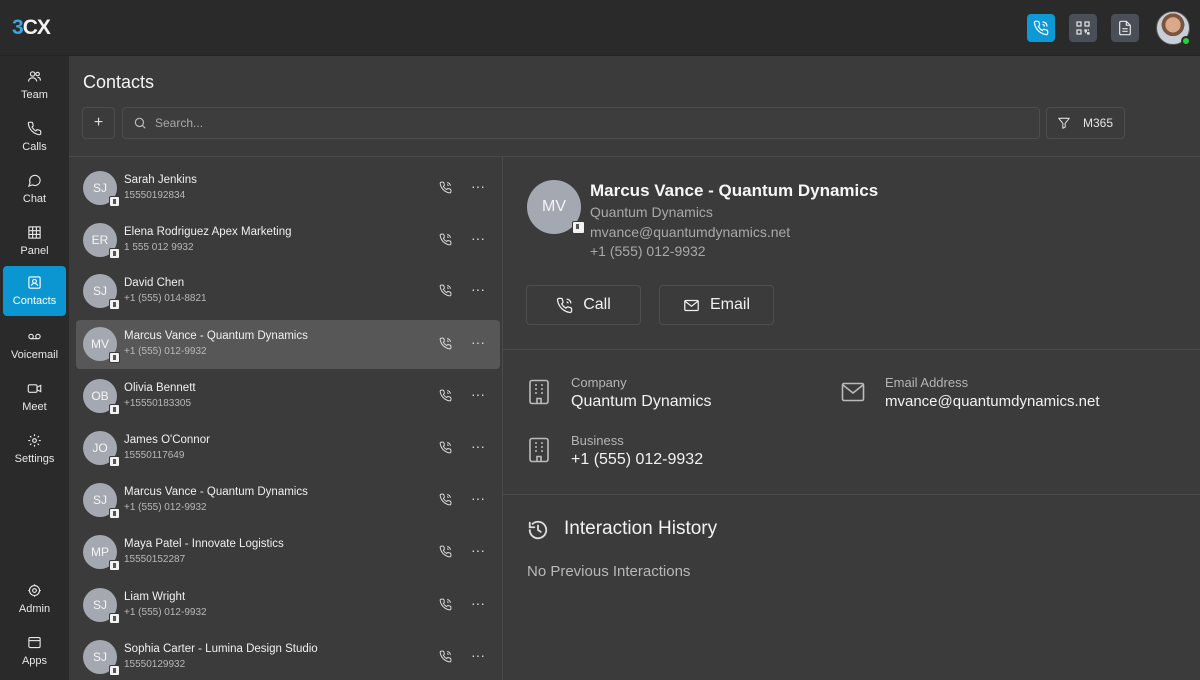  I want to click on email-button: Email, so click(716, 305).